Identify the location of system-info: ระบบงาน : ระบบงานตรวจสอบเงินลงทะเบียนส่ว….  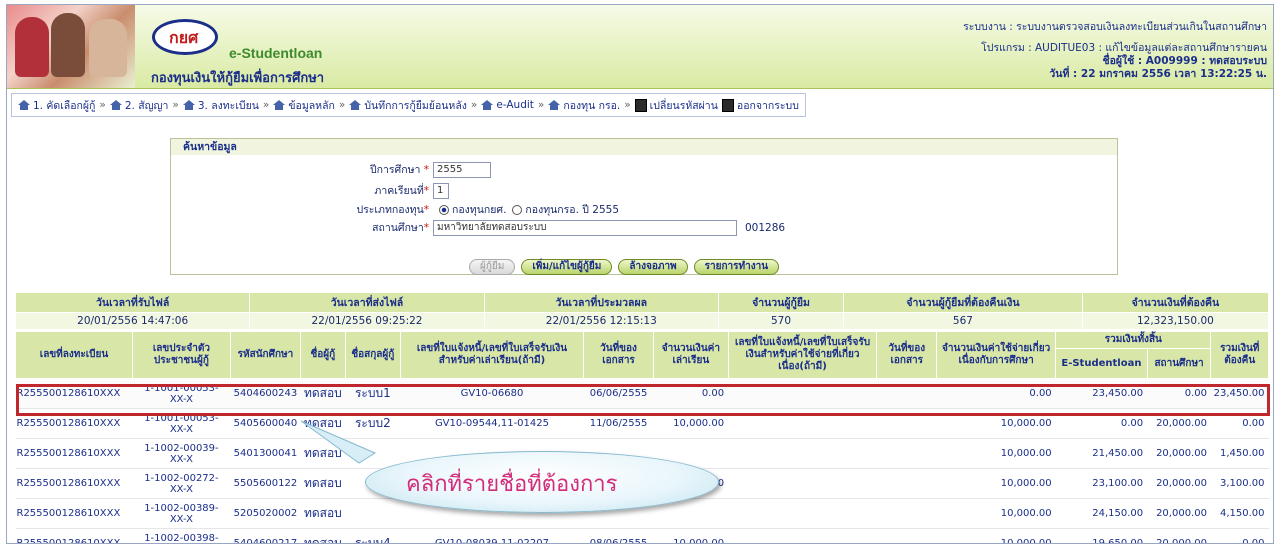
(1115, 51).